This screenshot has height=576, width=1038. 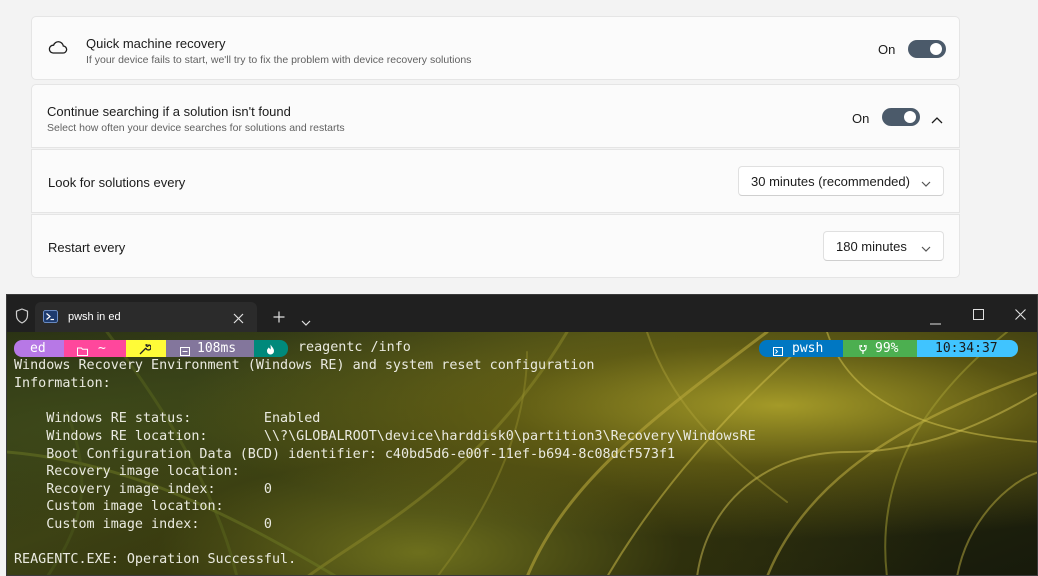 What do you see at coordinates (117, 182) in the screenshot?
I see `look-for-solutions-label: Look for solutions every` at bounding box center [117, 182].